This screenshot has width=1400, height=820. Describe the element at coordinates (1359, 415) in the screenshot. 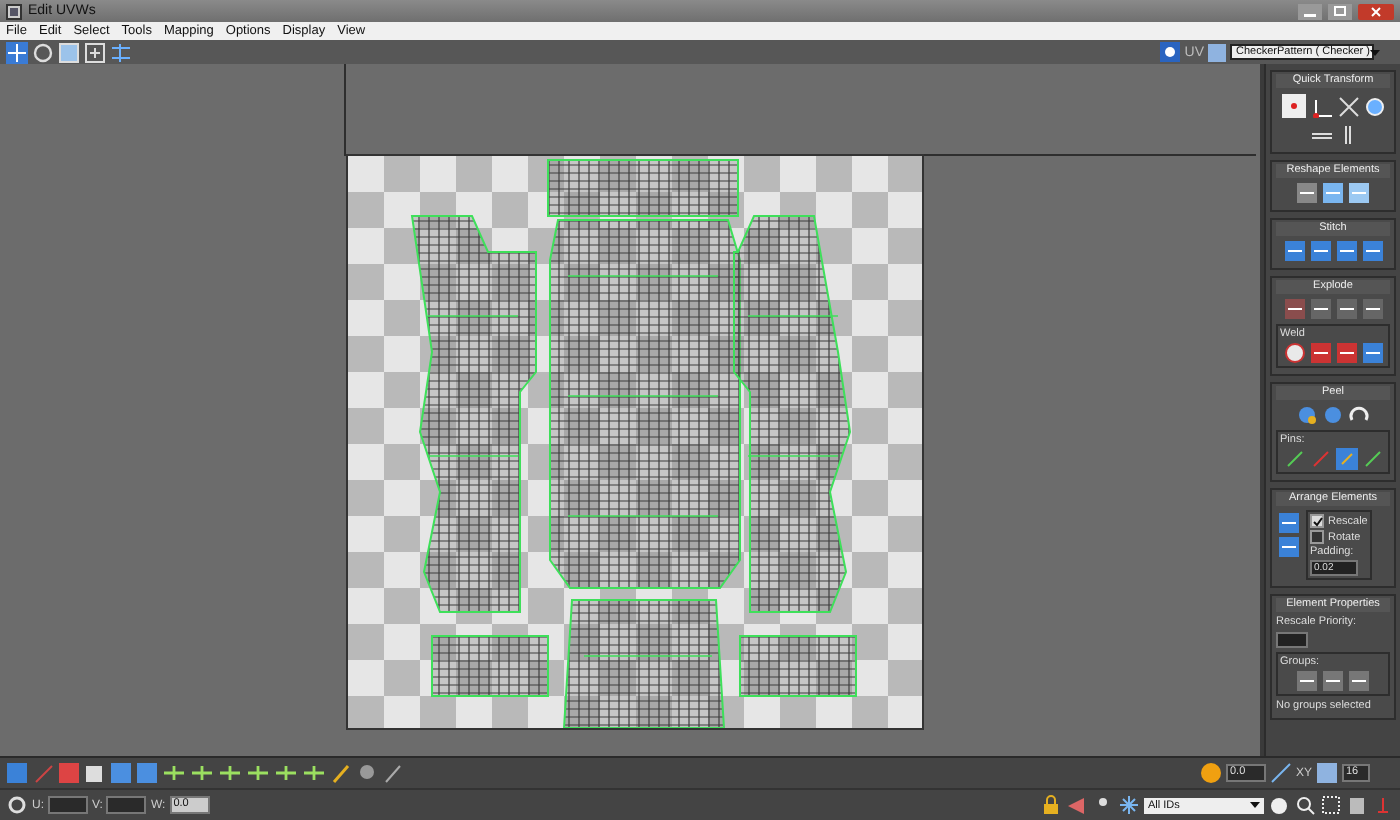

I see `reset-peel-icon` at that location.